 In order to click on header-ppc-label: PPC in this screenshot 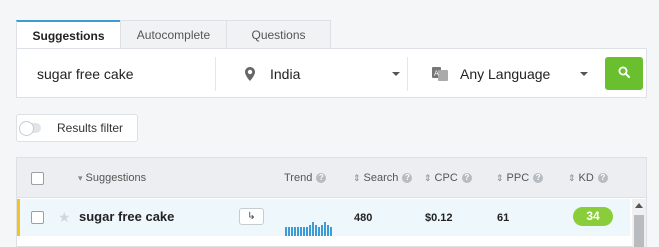, I will do `click(518, 178)`.